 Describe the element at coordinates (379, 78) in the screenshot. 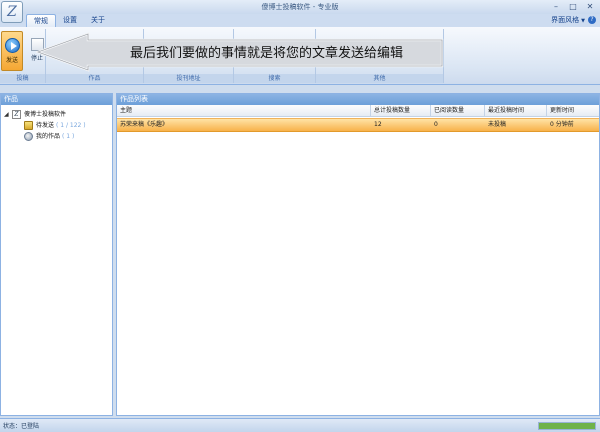

I see `group-label-other: 其他` at that location.